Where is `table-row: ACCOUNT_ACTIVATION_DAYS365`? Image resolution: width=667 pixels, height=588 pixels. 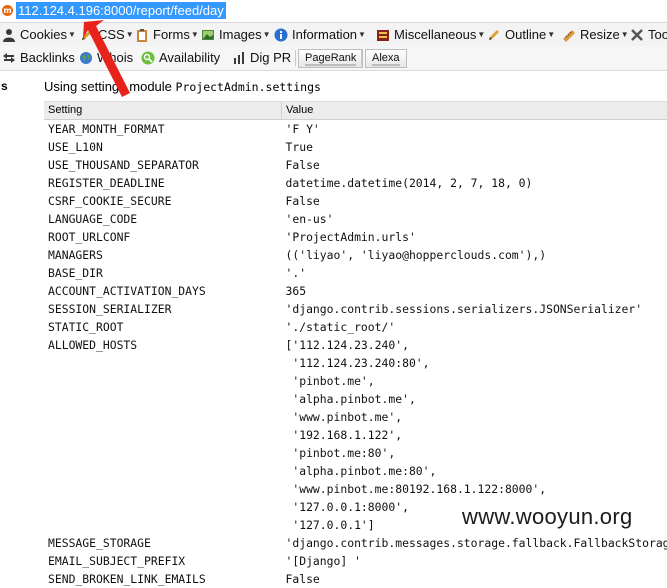 table-row: ACCOUNT_ACTIVATION_DAYS365 is located at coordinates (355, 291).